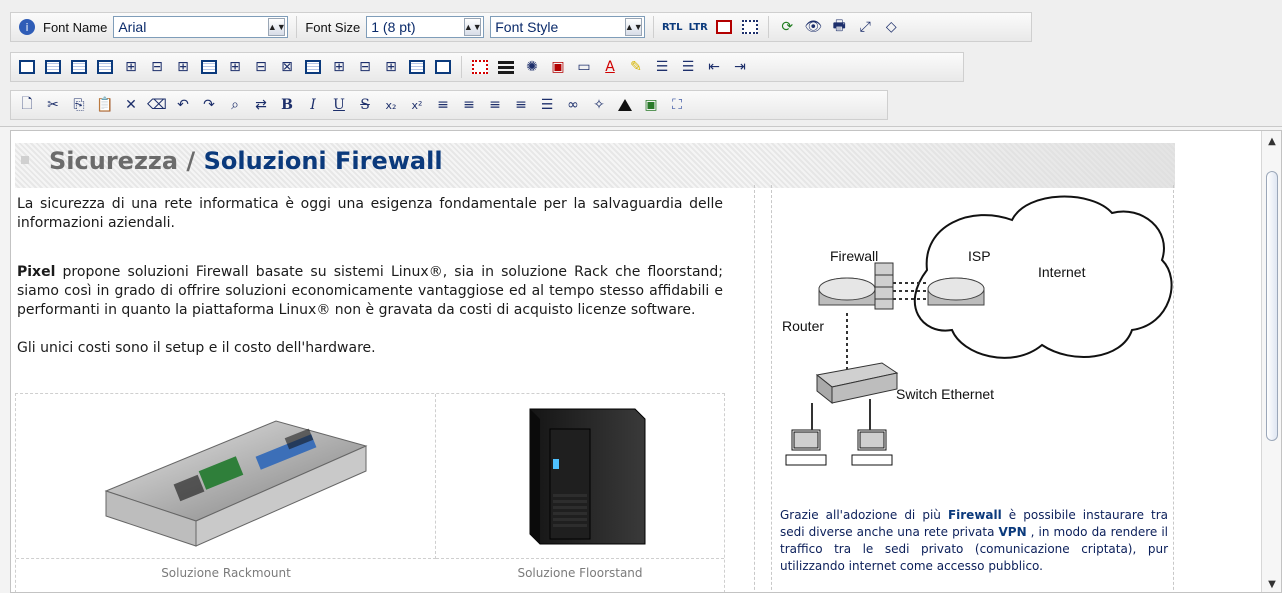 The image size is (1282, 593). What do you see at coordinates (688, 67) in the screenshot?
I see `ordered-list-icon: ☰` at bounding box center [688, 67].